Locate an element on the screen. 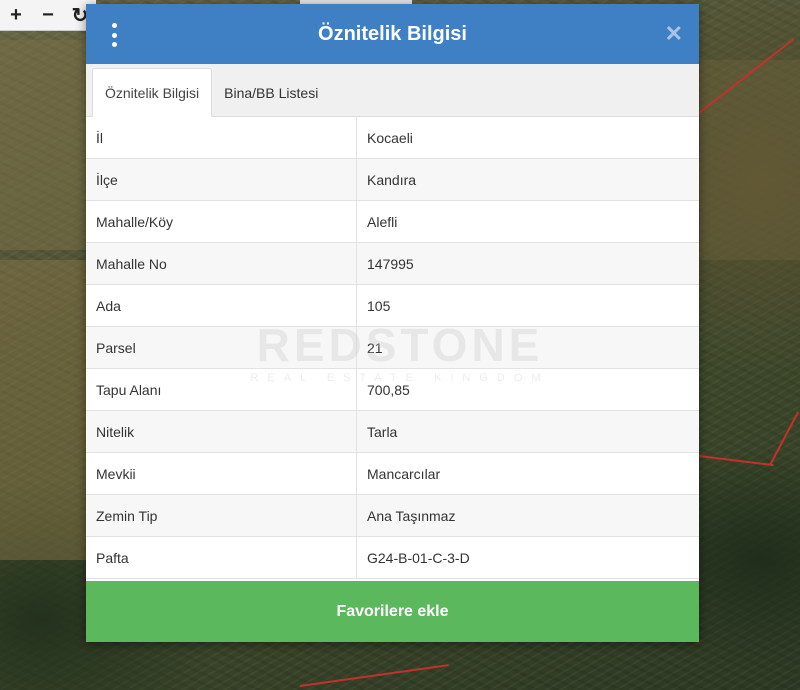 Image resolution: width=800 pixels, height=690 pixels. row-value: Kocaeli is located at coordinates (527, 138).